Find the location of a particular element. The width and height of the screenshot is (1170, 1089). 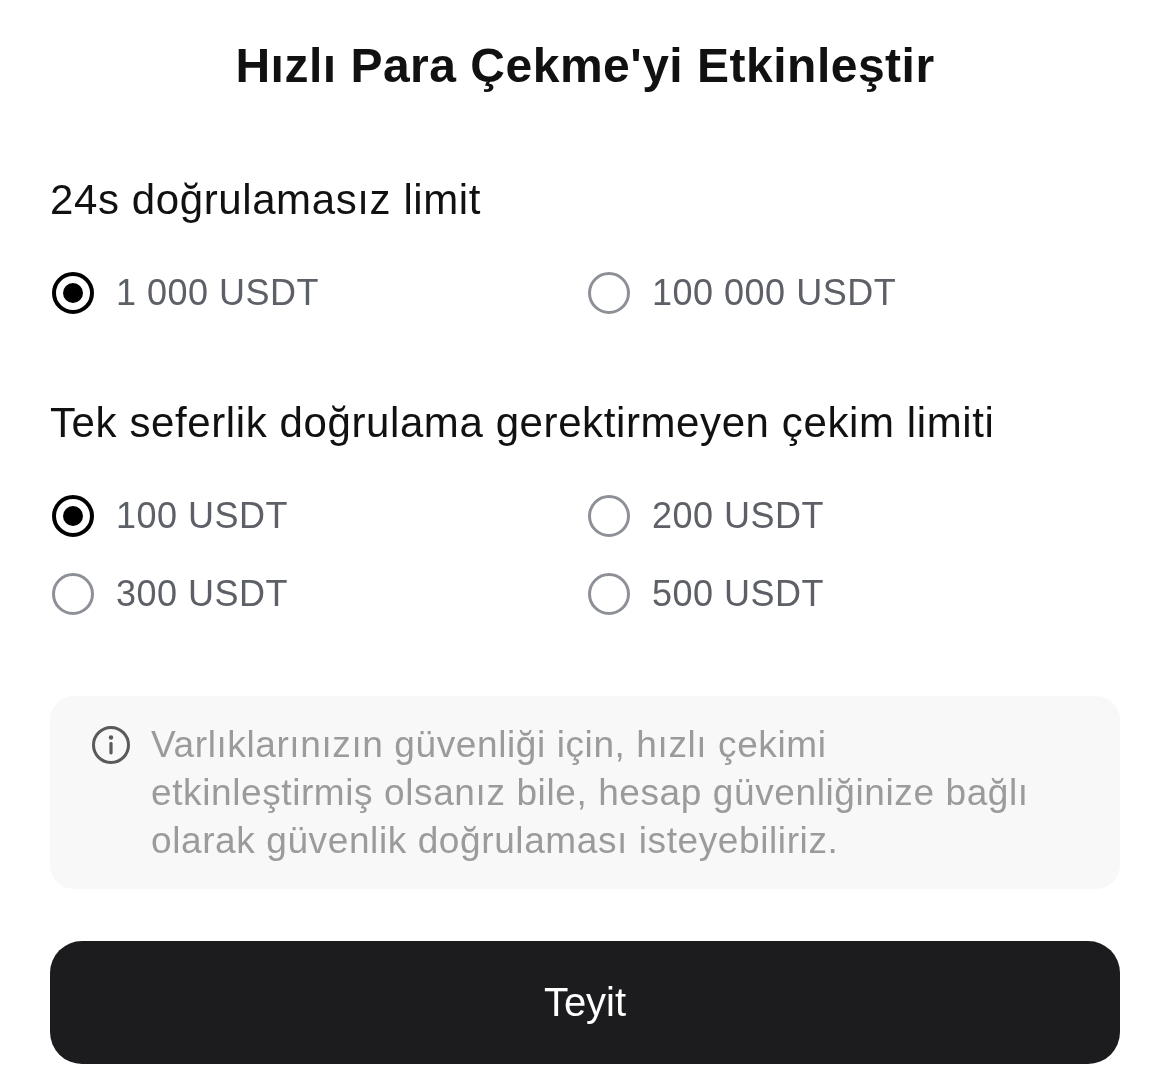

section-heading: Tek seferlik doğrulama gerektirmeyen çekim limiti is located at coordinates (522, 423).